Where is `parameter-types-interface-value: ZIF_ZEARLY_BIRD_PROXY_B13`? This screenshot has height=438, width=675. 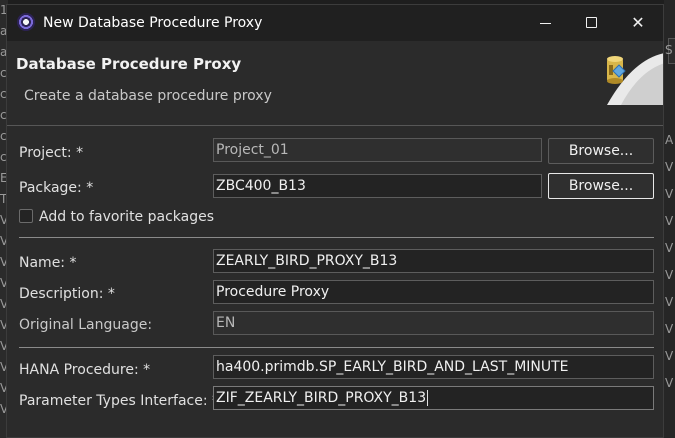
parameter-types-interface-value: ZIF_ZEARLY_BIRD_PROXY_B13 is located at coordinates (321, 398).